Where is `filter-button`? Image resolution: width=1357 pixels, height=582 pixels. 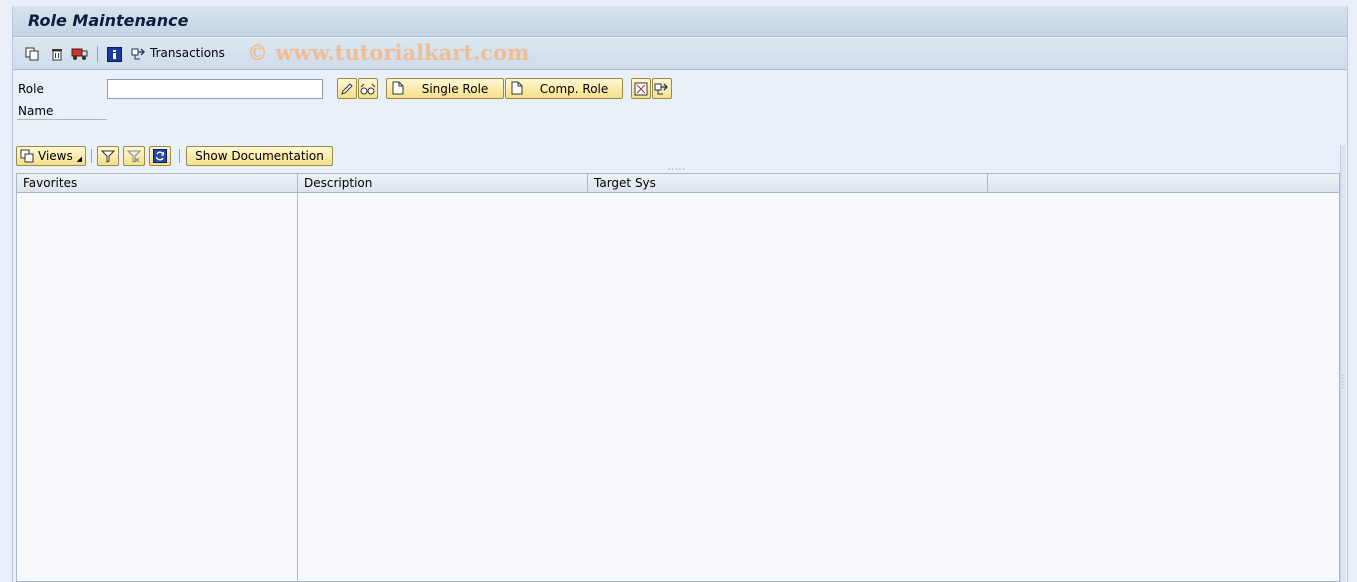 filter-button is located at coordinates (108, 156).